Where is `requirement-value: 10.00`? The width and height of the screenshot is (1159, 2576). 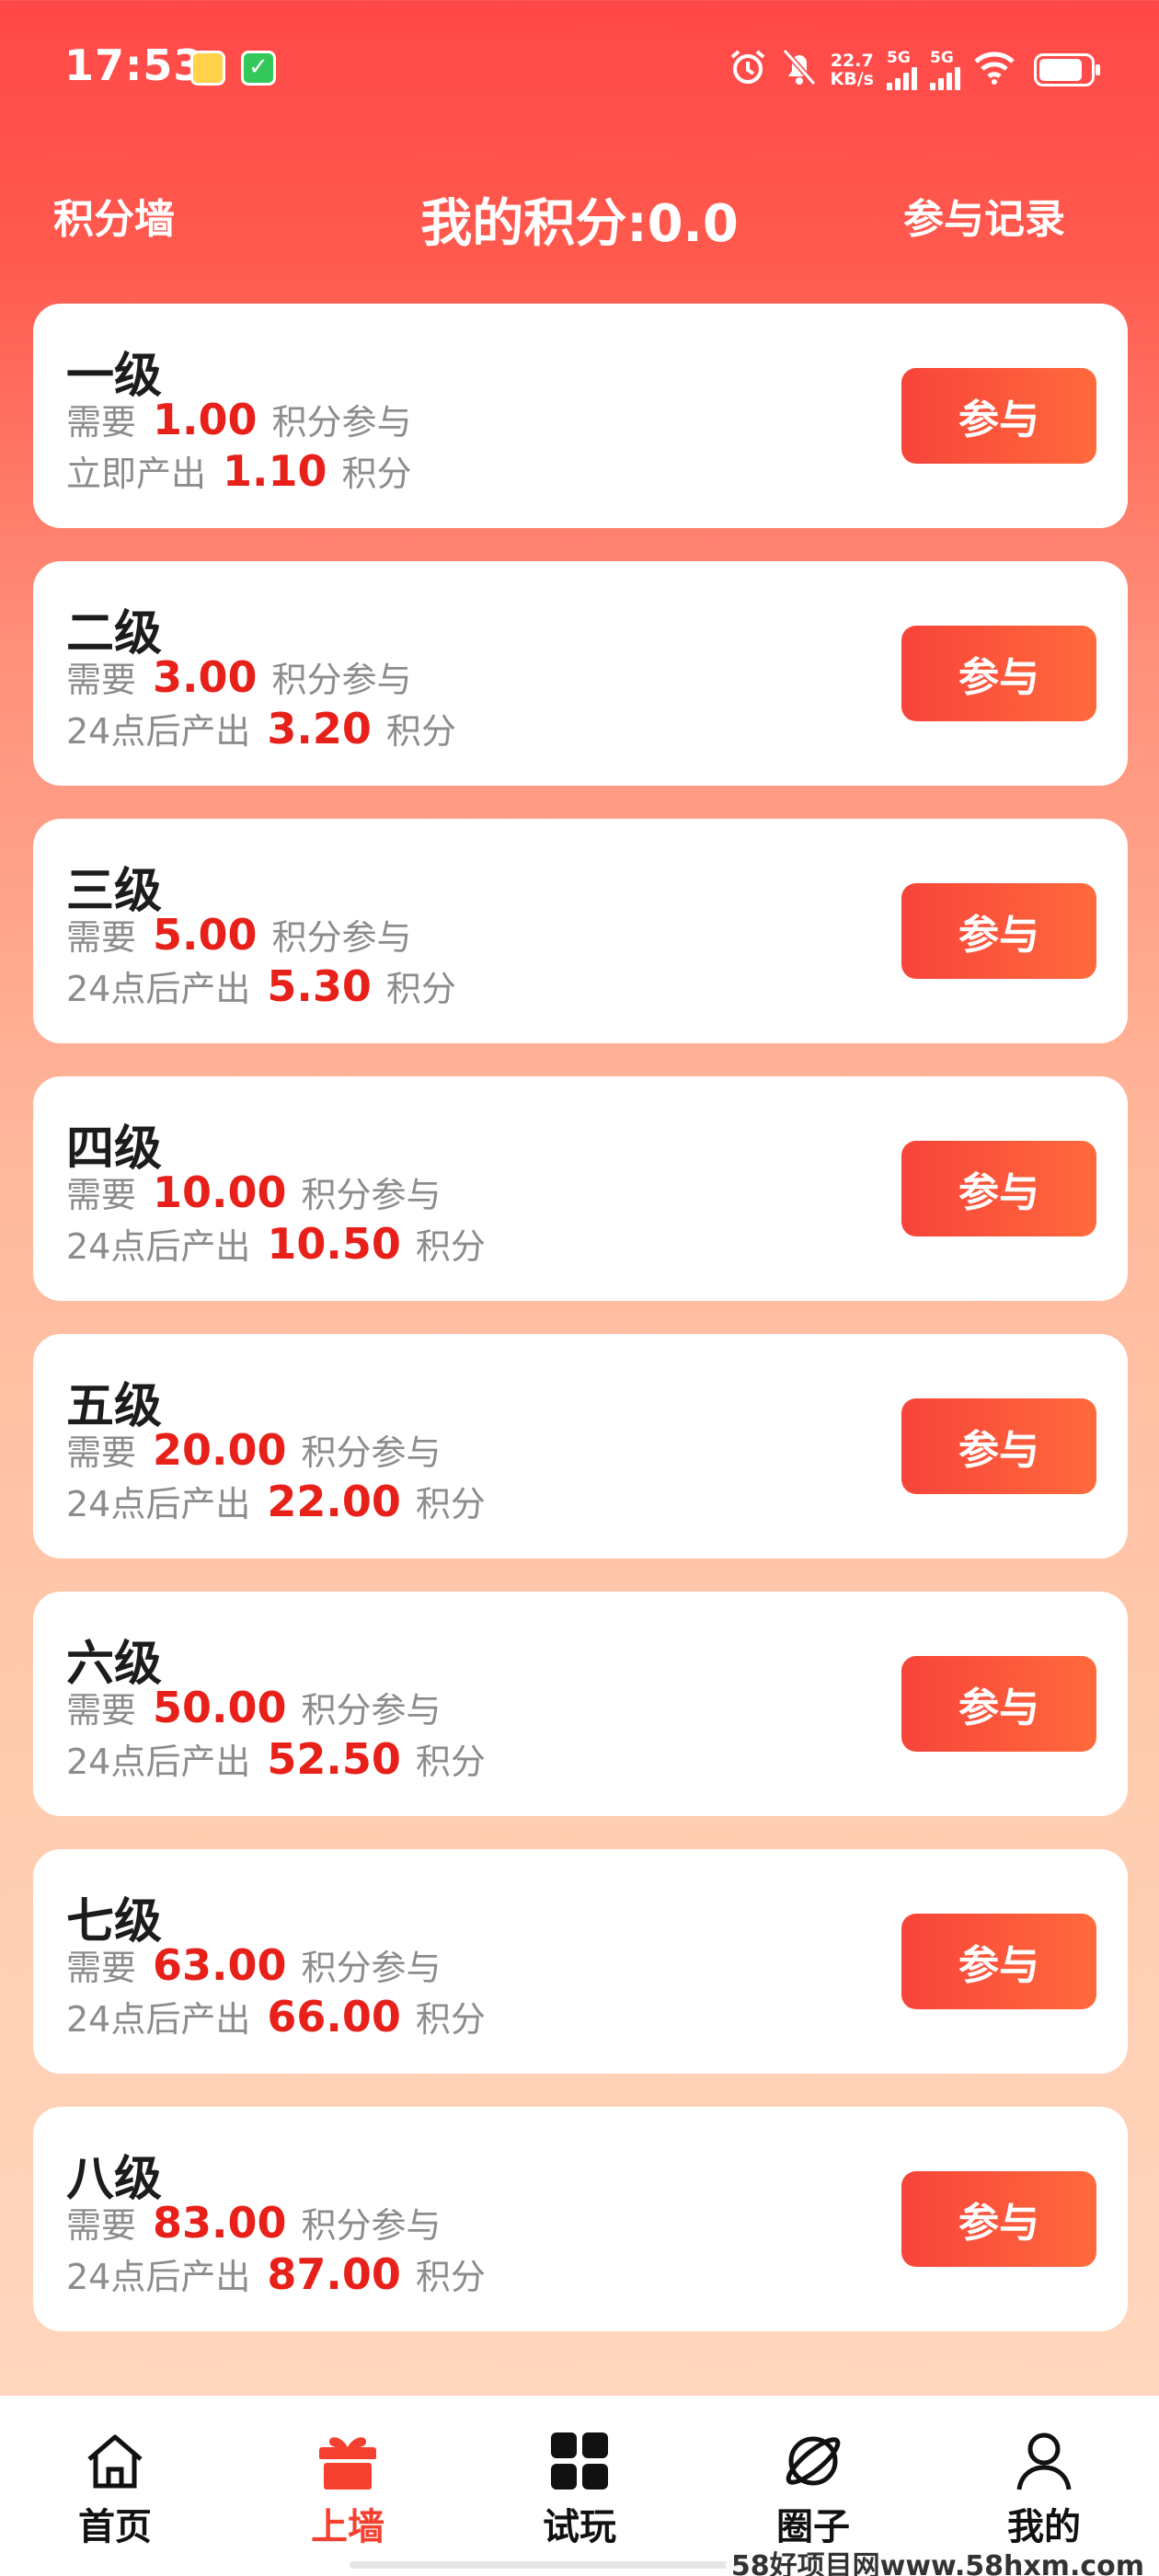
requirement-value: 10.00 is located at coordinates (220, 1192).